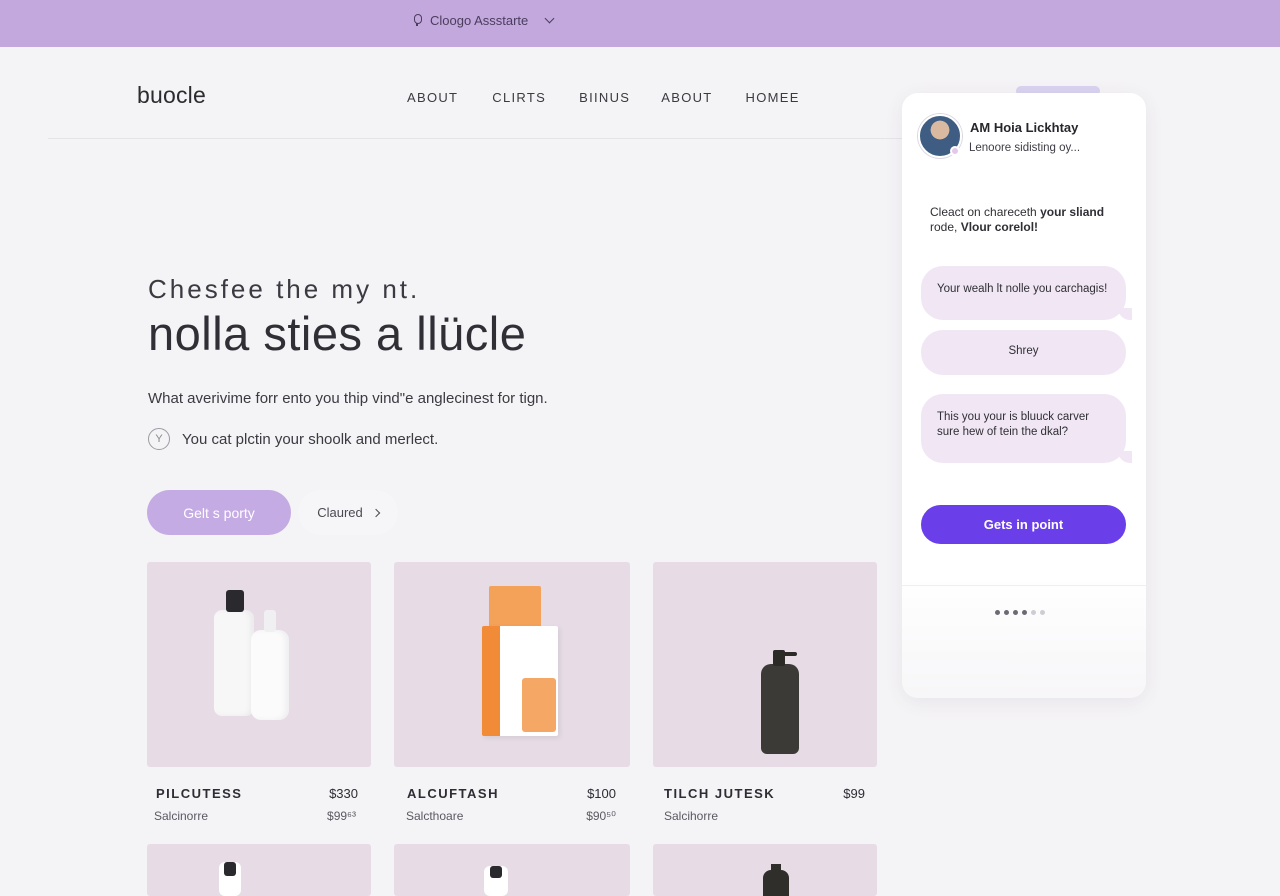 The image size is (1280, 896). What do you see at coordinates (1023, 524) in the screenshot?
I see `chat-cta-button: Gets in point` at bounding box center [1023, 524].